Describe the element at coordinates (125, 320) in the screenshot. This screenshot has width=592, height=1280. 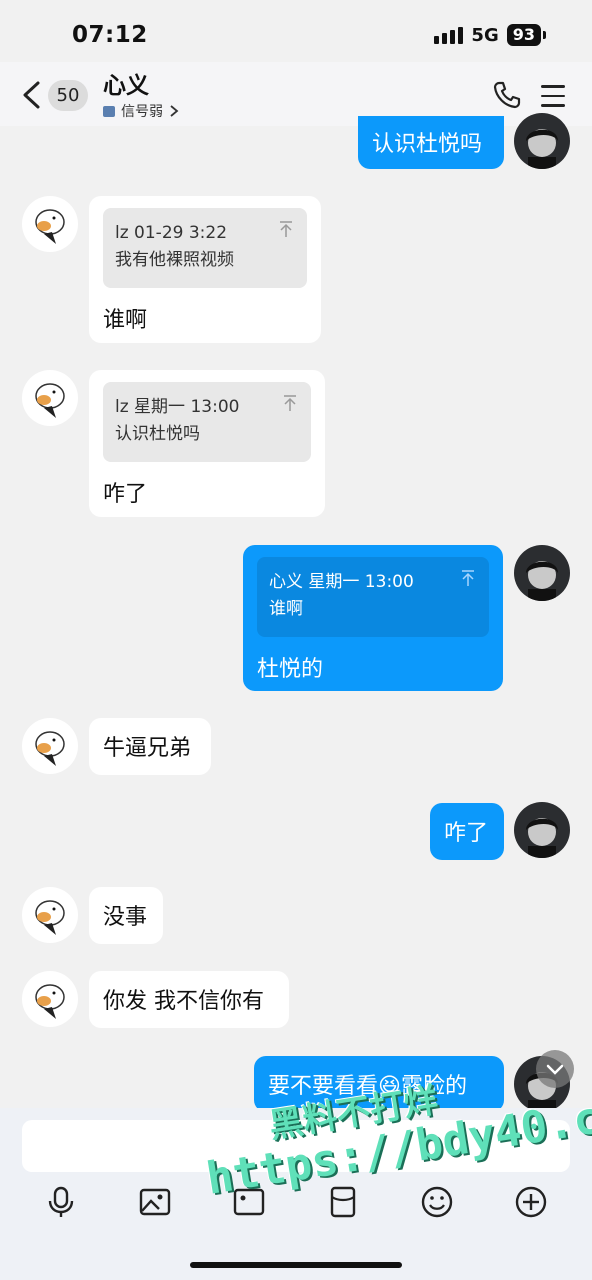
I see `message-text: 谁啊` at that location.